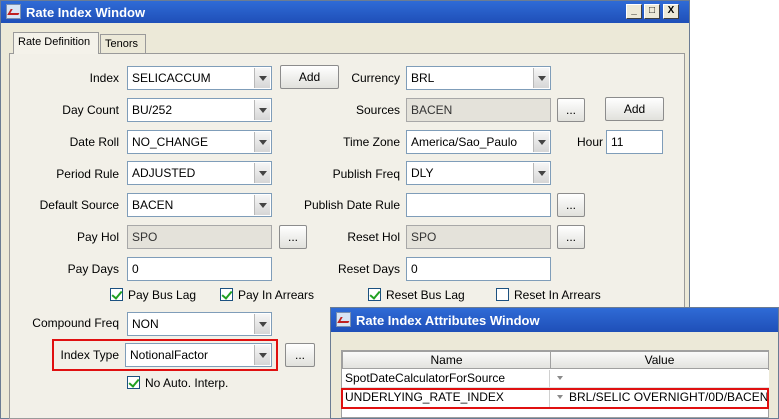  I want to click on day-count-label: Day Count, so click(90, 110).